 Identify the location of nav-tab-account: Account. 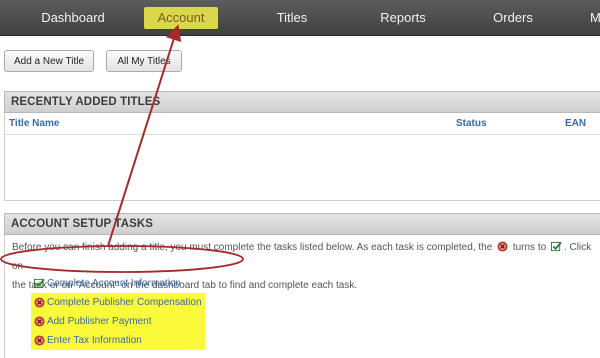
(181, 18).